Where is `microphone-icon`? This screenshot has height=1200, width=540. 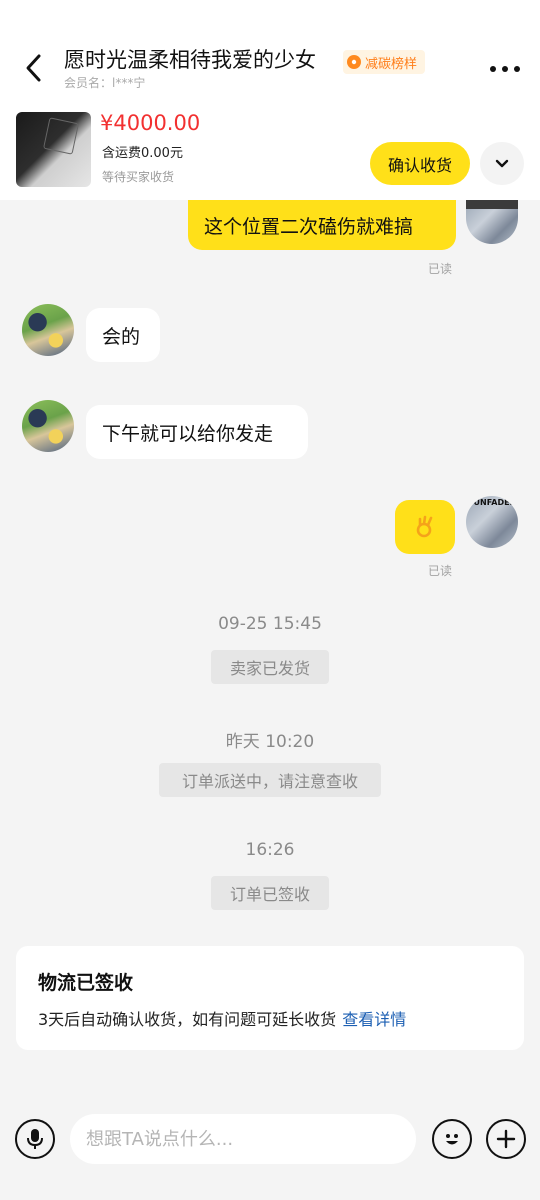
microphone-icon is located at coordinates (35, 1139).